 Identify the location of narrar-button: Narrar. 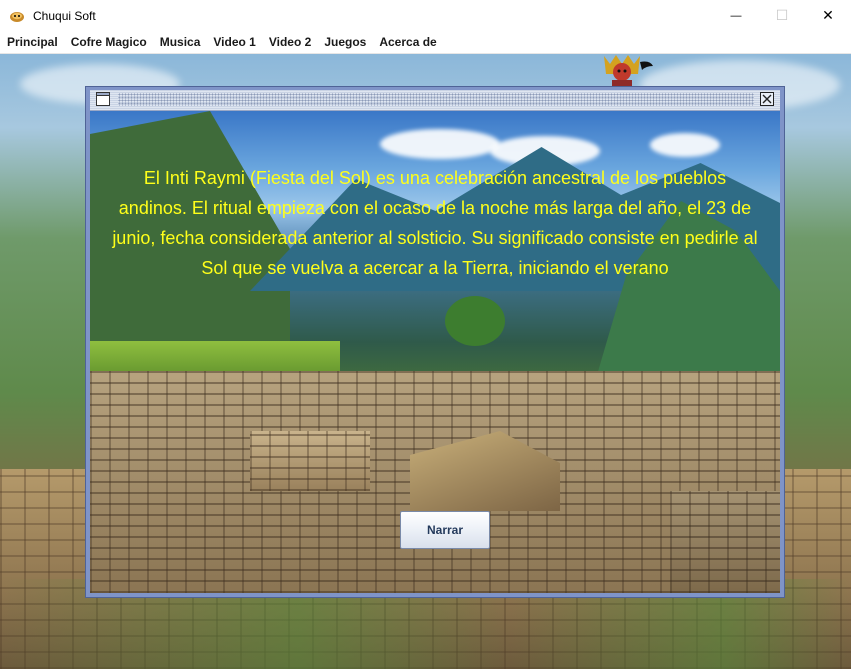
(445, 530).